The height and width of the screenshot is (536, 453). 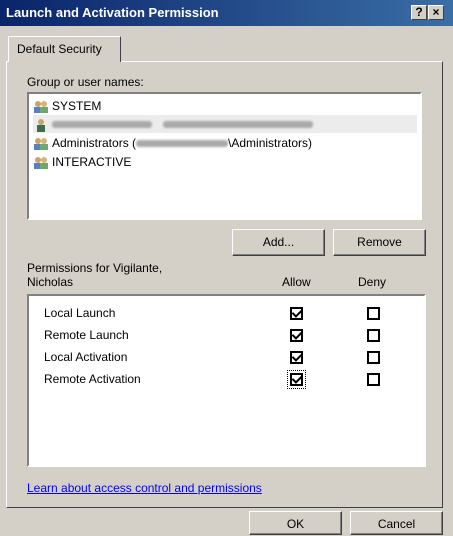 What do you see at coordinates (59, 49) in the screenshot?
I see `tab-label: Default Security` at bounding box center [59, 49].